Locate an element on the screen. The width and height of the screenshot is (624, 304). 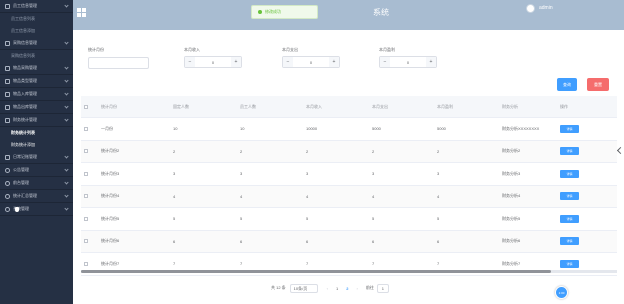
sidebar-item: 员工信息添加 is located at coordinates (36, 31).